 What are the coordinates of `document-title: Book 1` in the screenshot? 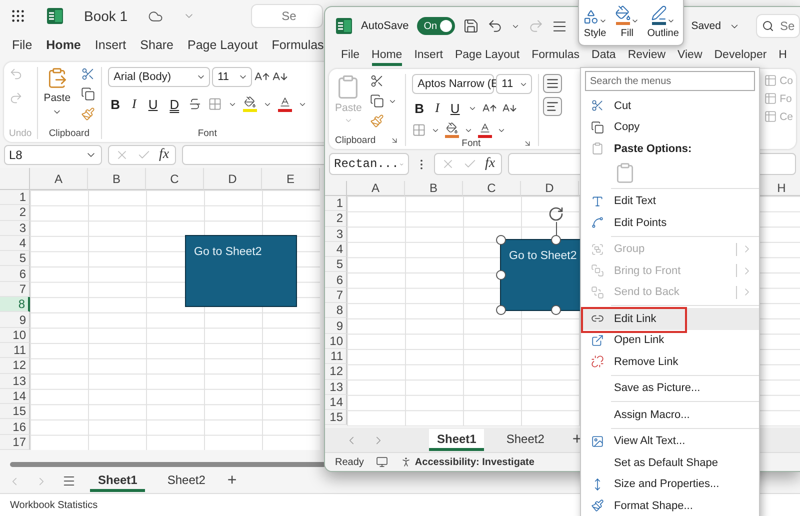 It's located at (106, 16).